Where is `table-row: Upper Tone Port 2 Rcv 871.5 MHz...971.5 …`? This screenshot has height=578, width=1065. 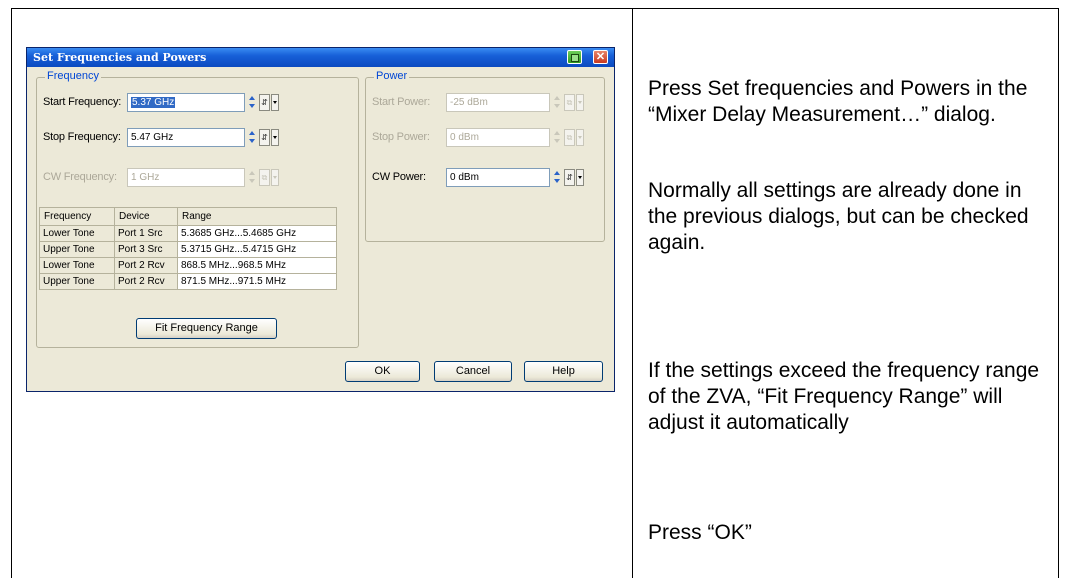 table-row: Upper Tone Port 2 Rcv 871.5 MHz...971.5 … is located at coordinates (188, 281).